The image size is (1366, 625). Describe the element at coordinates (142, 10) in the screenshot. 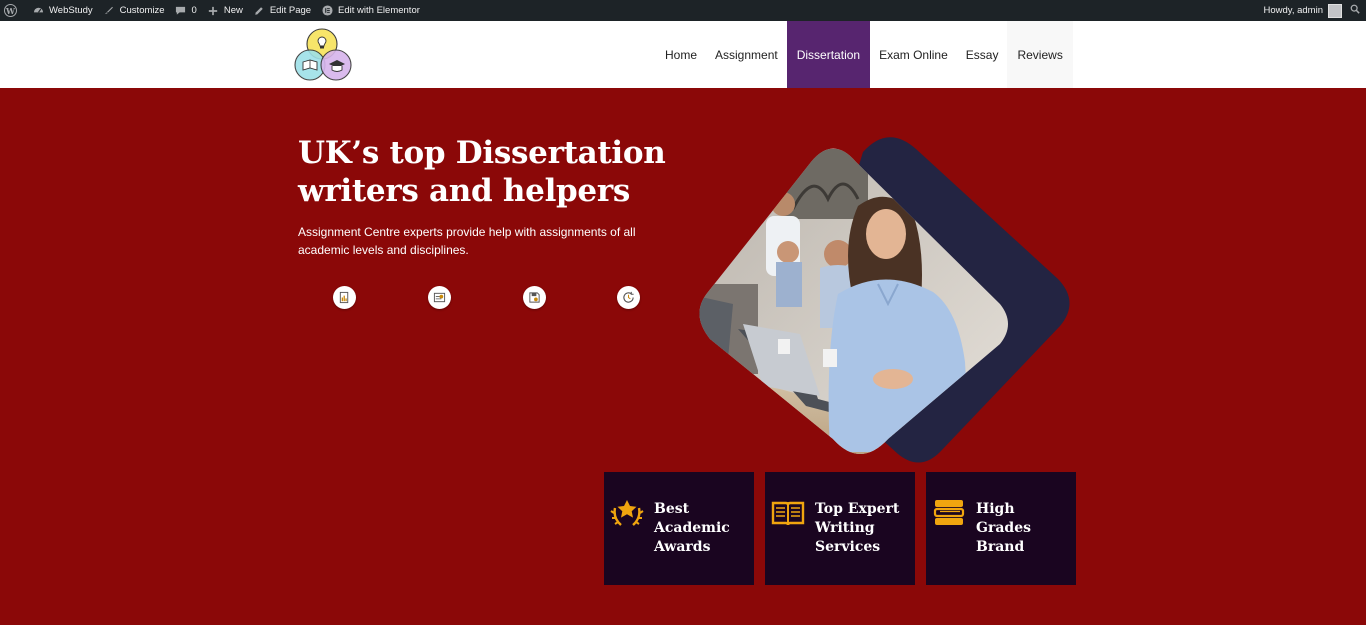

I see `customize-label: Customize` at that location.